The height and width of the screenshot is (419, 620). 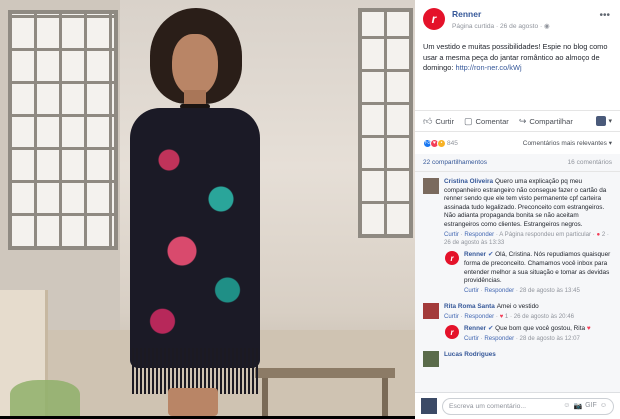 I want to click on sticker-icon: ☺, so click(x=603, y=406).